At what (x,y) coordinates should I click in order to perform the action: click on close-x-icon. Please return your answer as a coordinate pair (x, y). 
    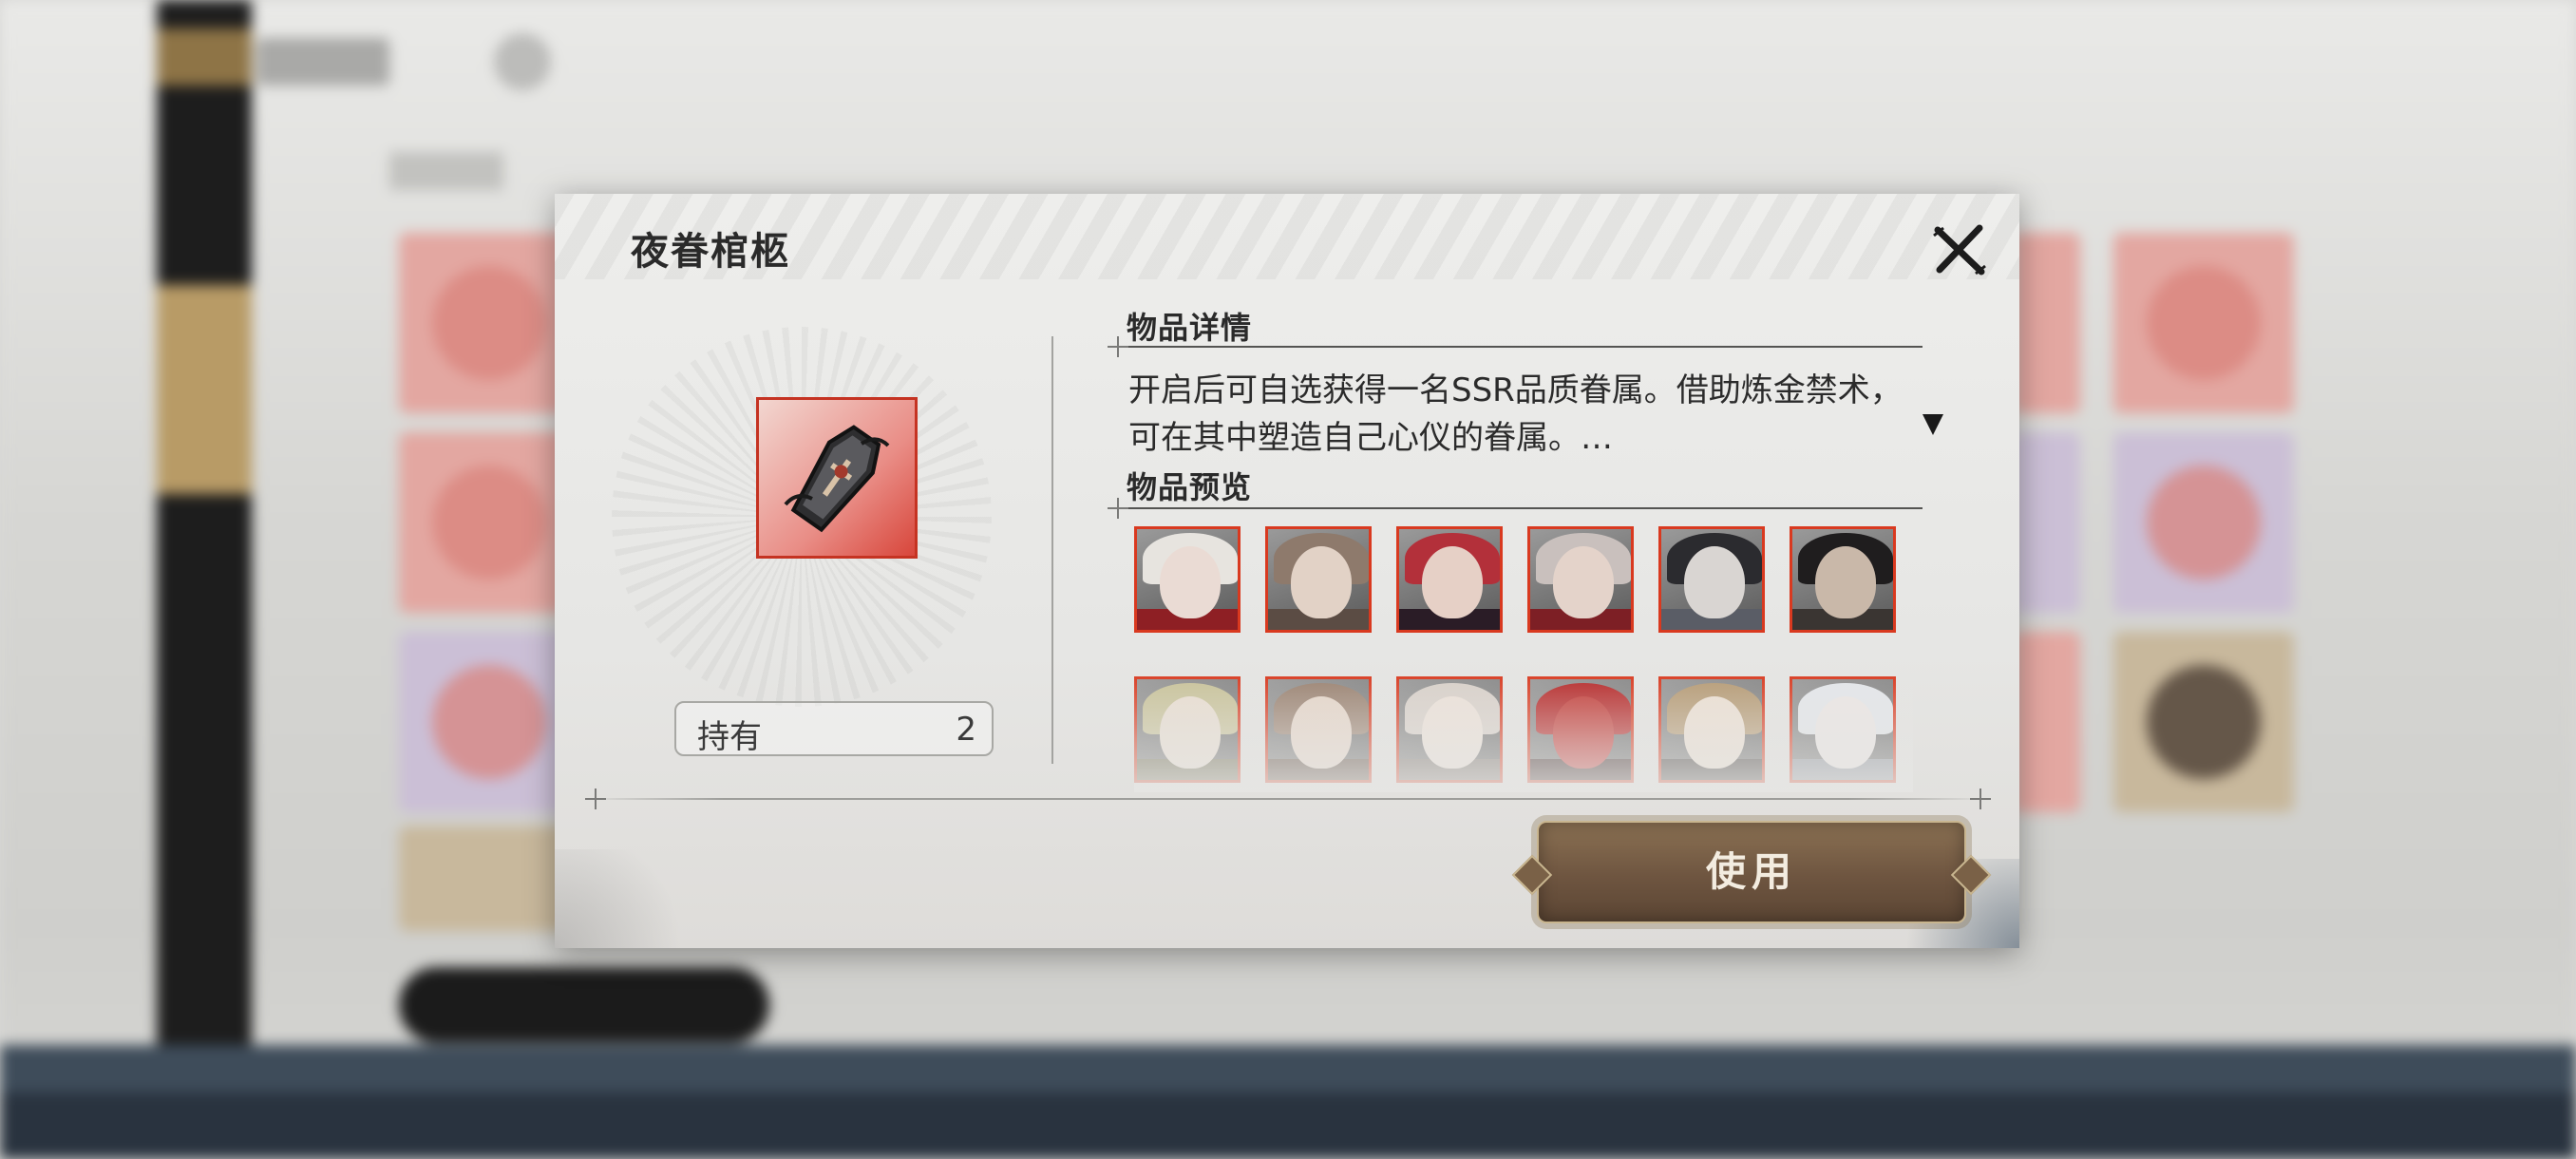
    Looking at the image, I should click on (1959, 250).